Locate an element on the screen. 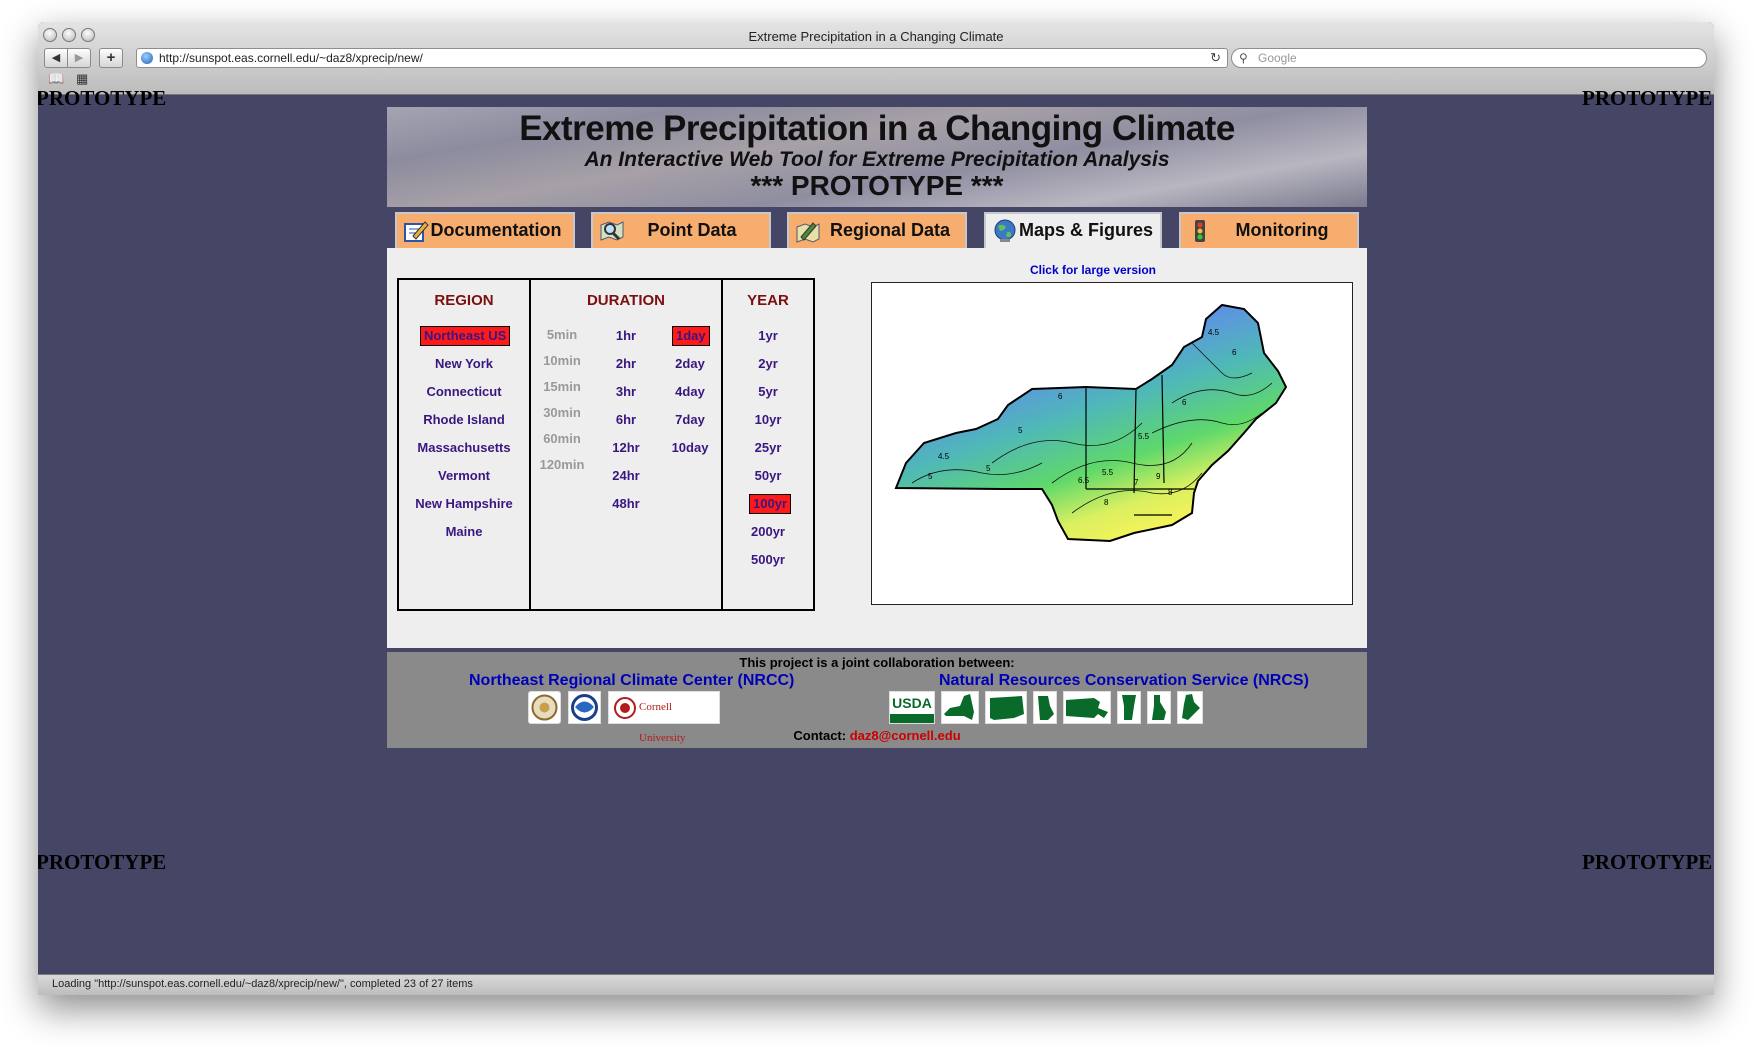 The image size is (1754, 1047). duration-option-24hr: 24hr is located at coordinates (626, 476).